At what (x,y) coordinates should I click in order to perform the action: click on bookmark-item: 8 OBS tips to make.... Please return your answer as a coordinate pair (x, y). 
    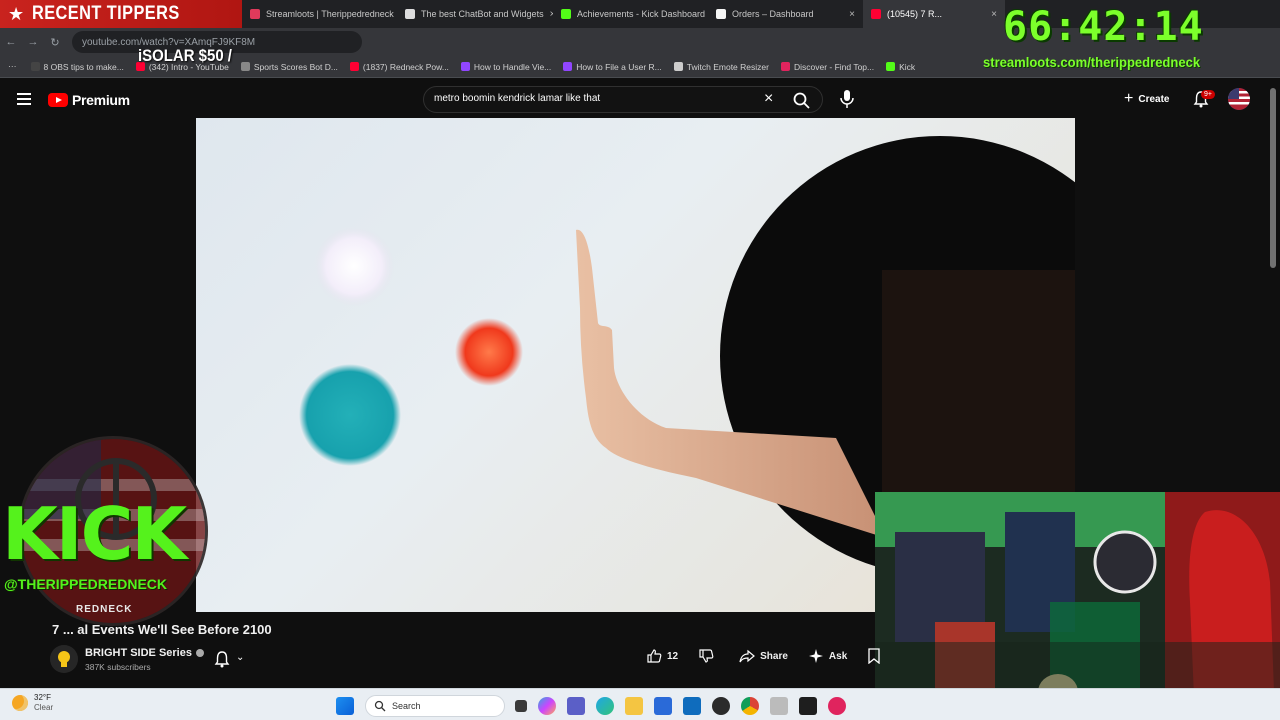
    Looking at the image, I should click on (77, 66).